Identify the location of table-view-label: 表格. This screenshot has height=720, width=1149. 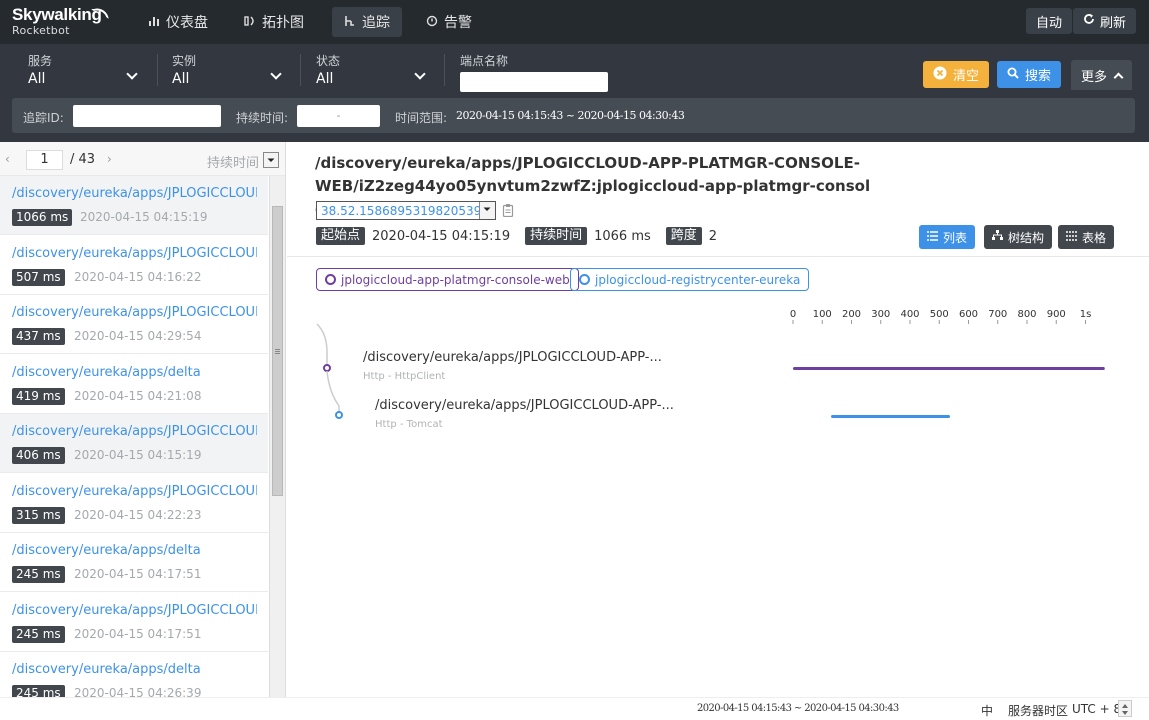
(1094, 237).